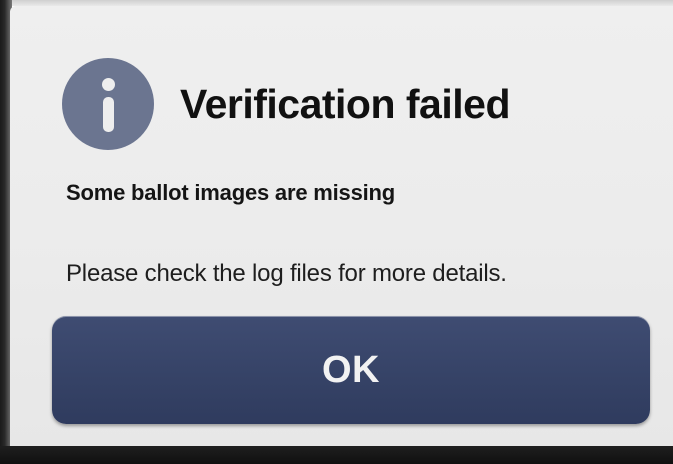  Describe the element at coordinates (345, 103) in the screenshot. I see `dialog-title: Verification failed` at that location.